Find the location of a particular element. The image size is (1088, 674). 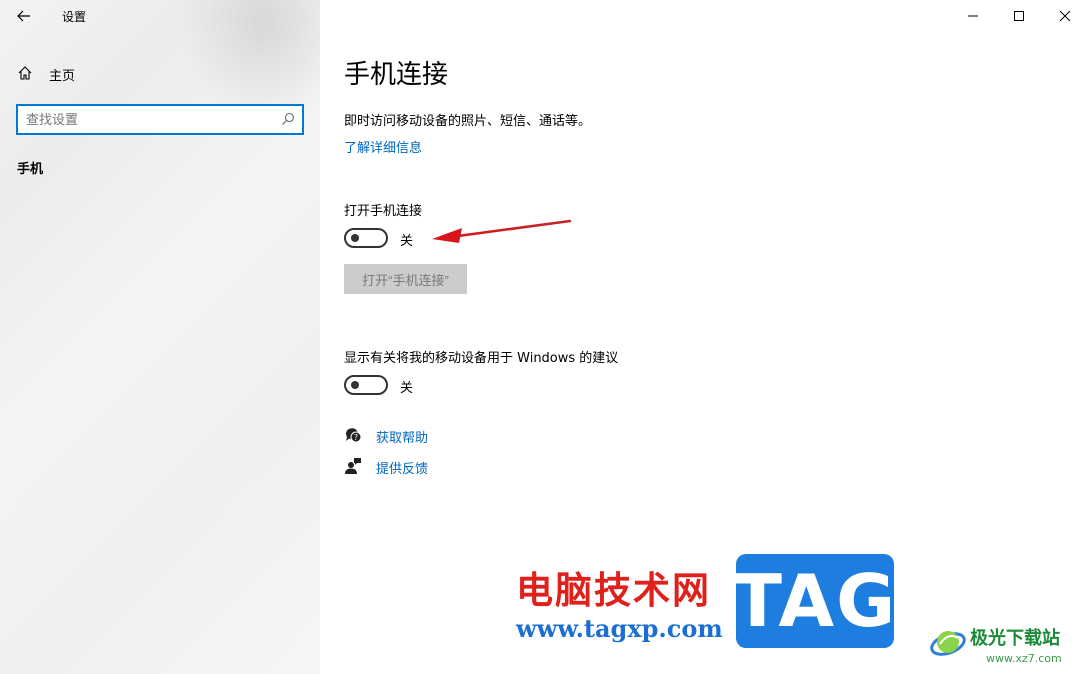

watermark-brand2-url: www.xz7.com is located at coordinates (1024, 658).